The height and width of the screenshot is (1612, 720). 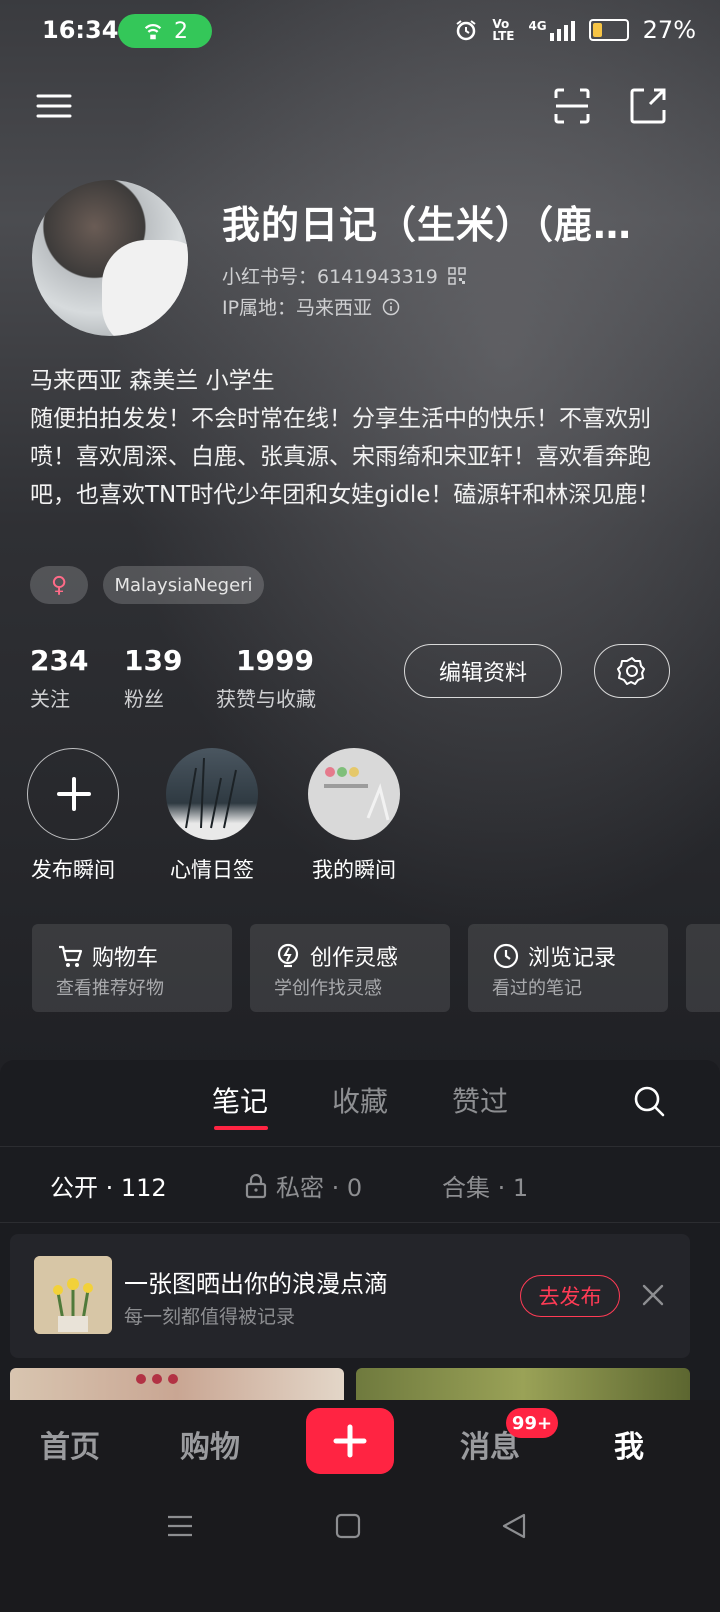 I want to click on tab-favorites: 收藏, so click(x=360, y=1100).